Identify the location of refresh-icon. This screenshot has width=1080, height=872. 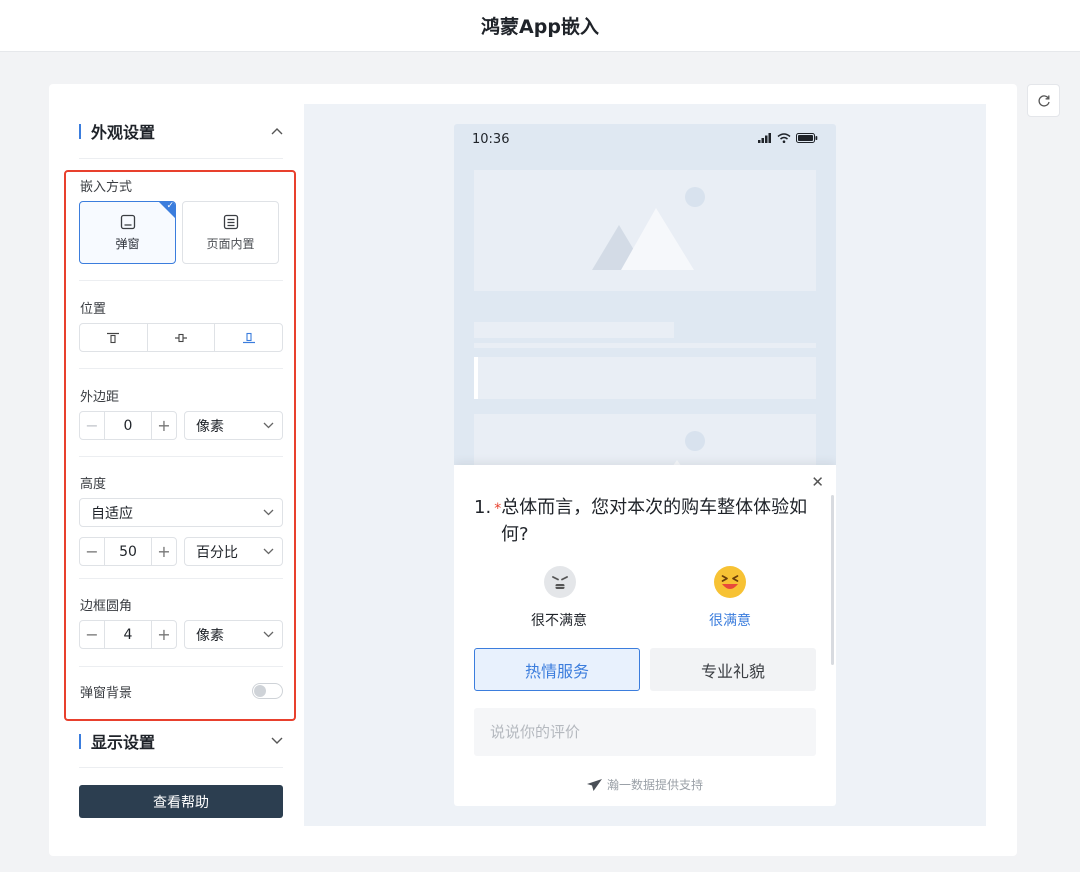
(1043, 100).